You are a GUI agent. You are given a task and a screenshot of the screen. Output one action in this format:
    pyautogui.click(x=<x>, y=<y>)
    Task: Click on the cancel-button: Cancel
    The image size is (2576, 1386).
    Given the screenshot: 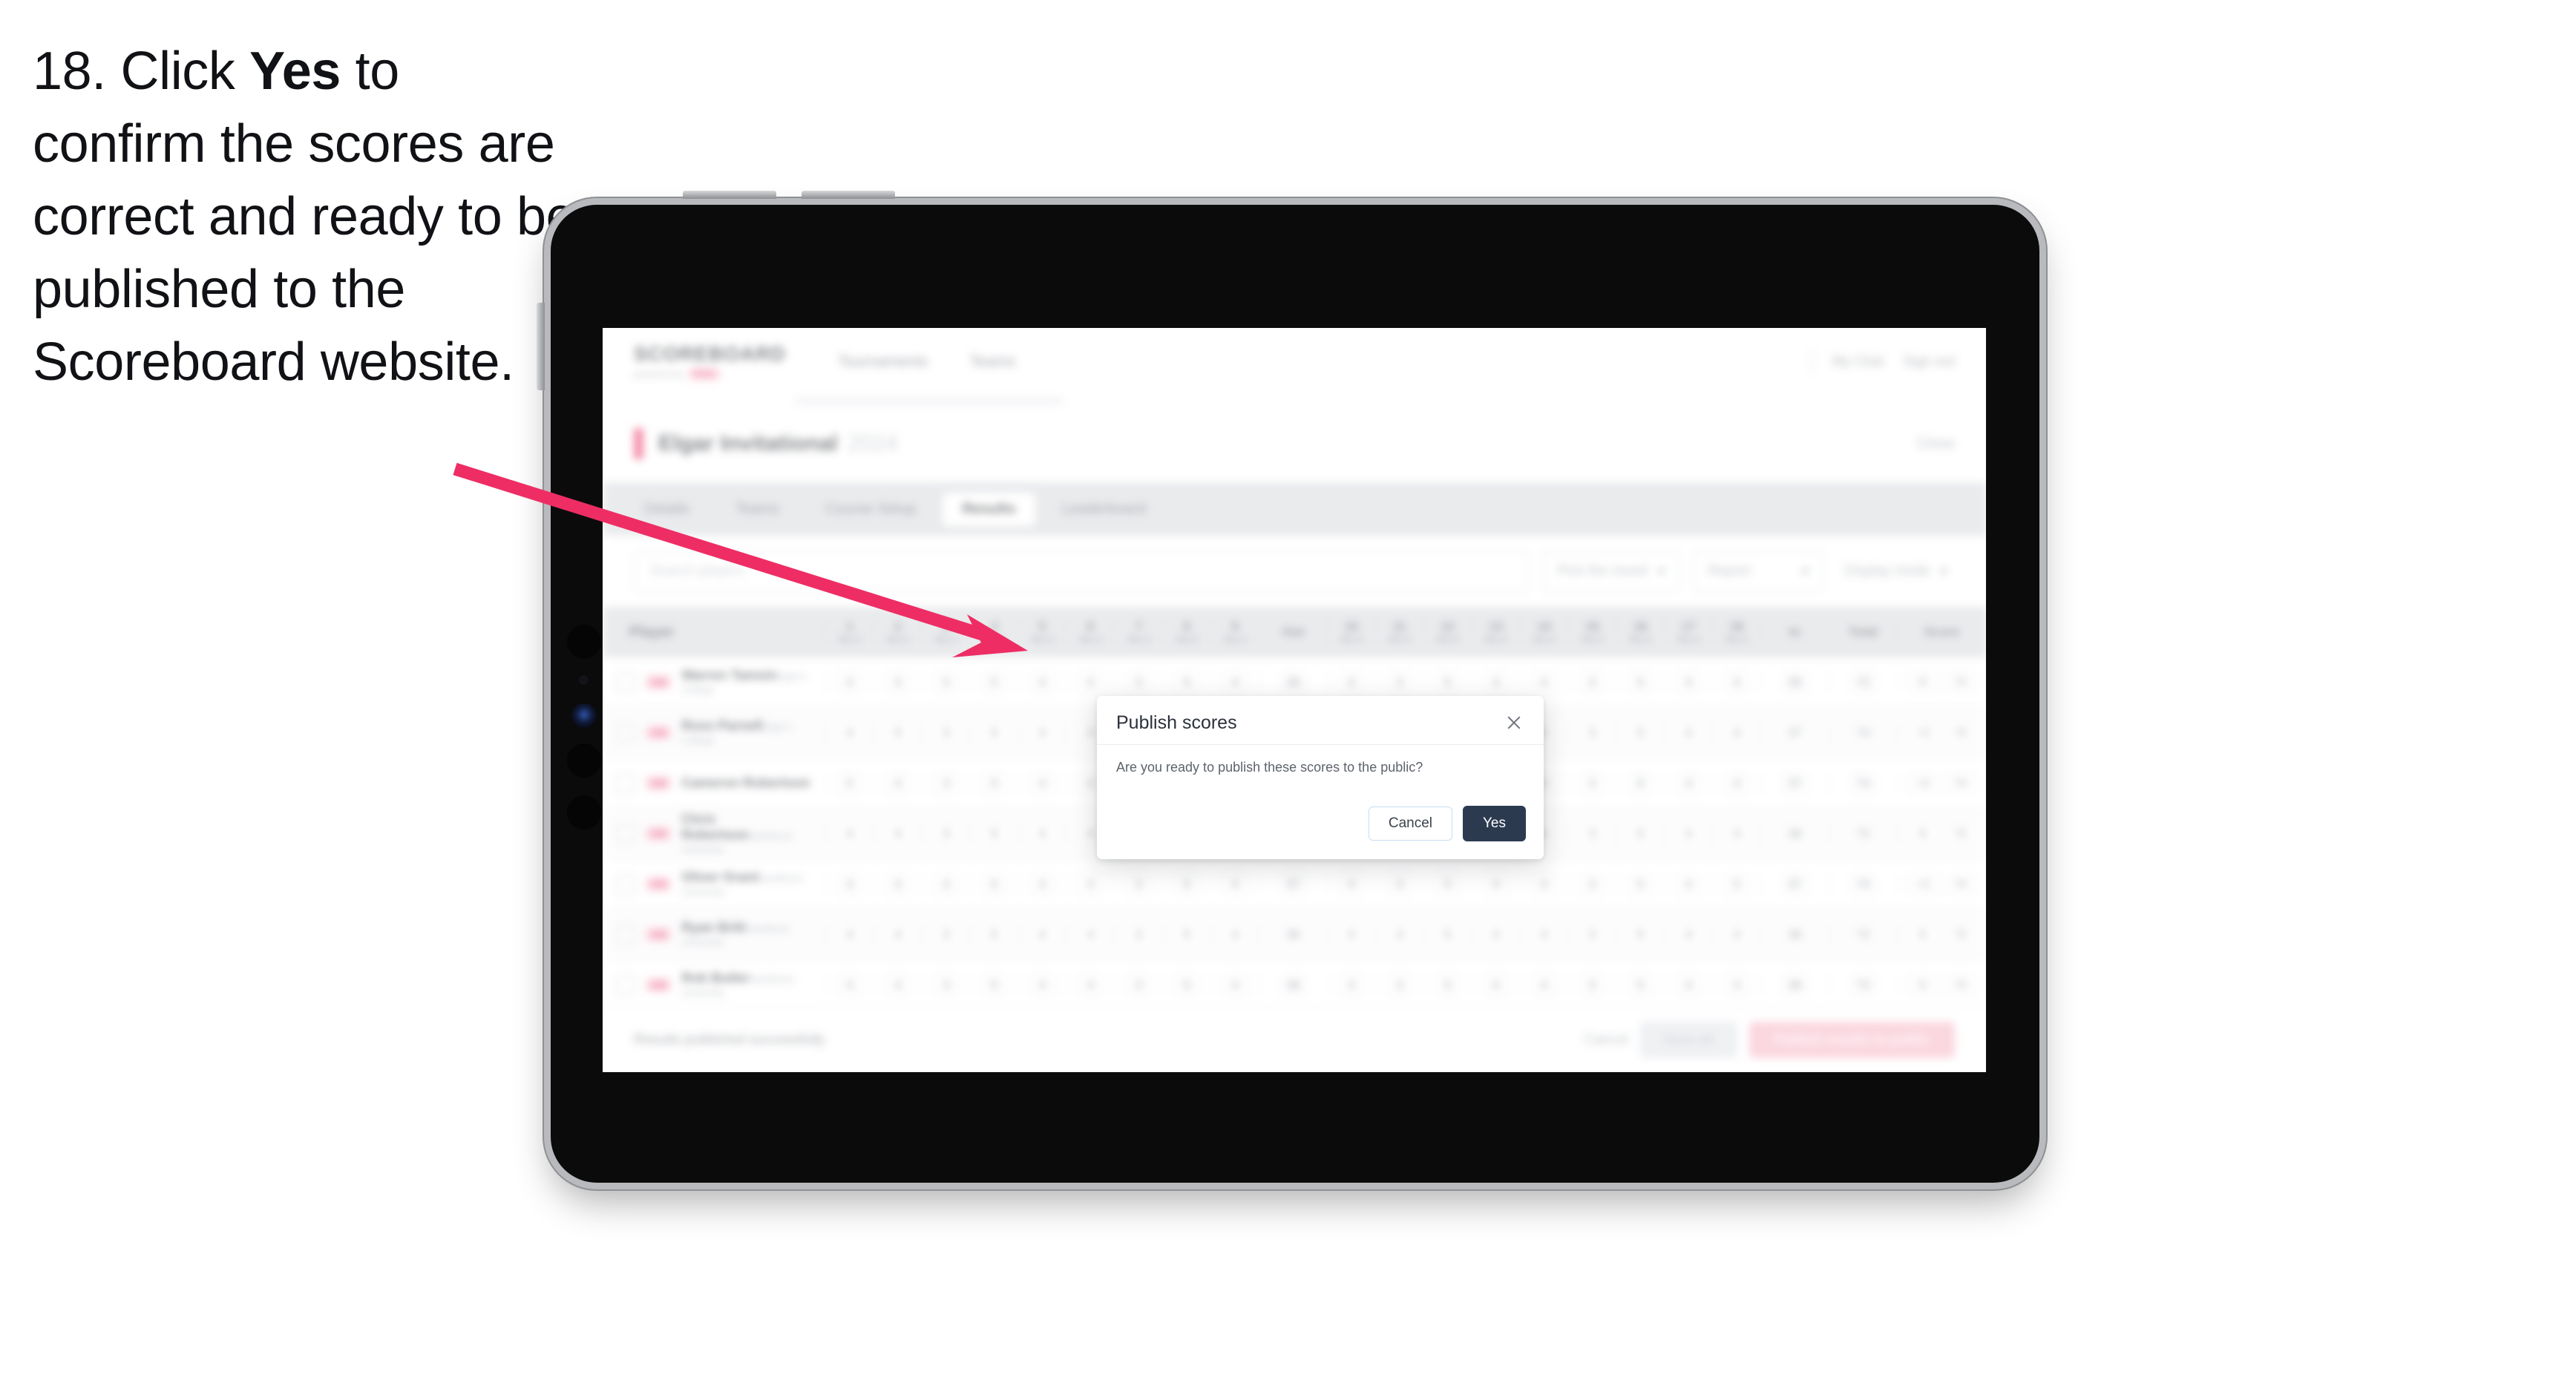 What is the action you would take?
    pyautogui.click(x=1410, y=824)
    